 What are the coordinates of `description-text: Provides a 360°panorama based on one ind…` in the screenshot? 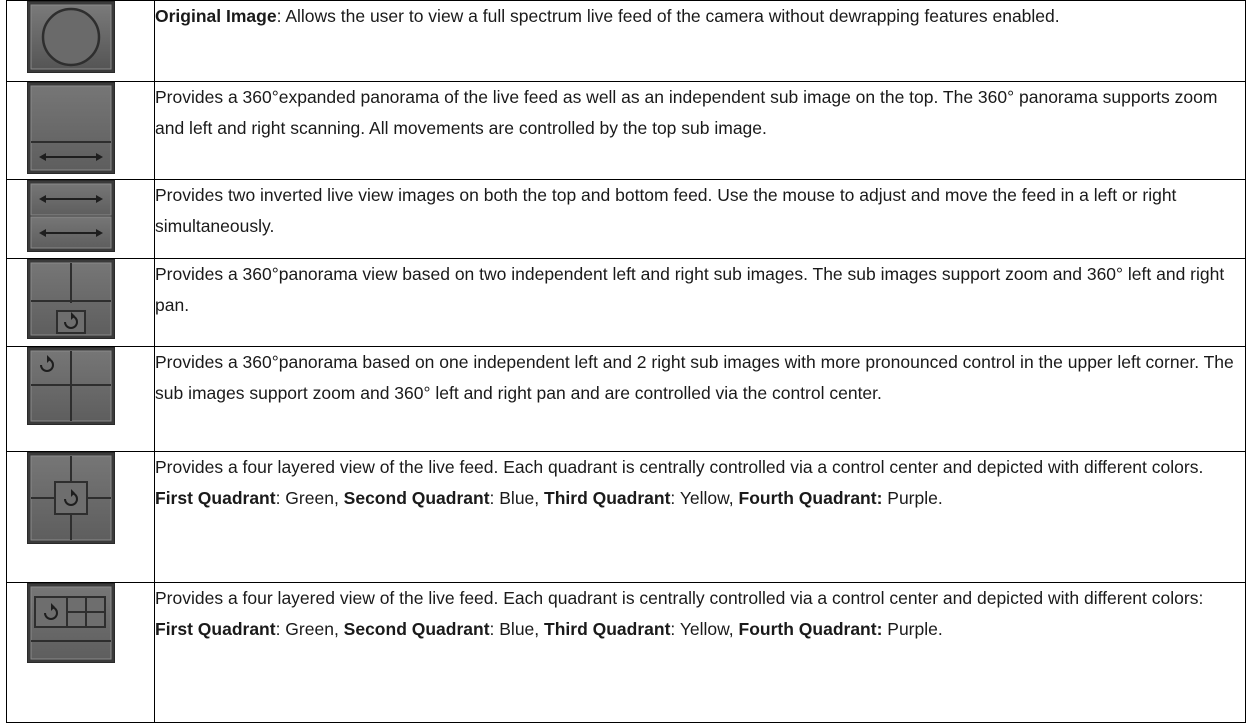 It's located at (694, 377).